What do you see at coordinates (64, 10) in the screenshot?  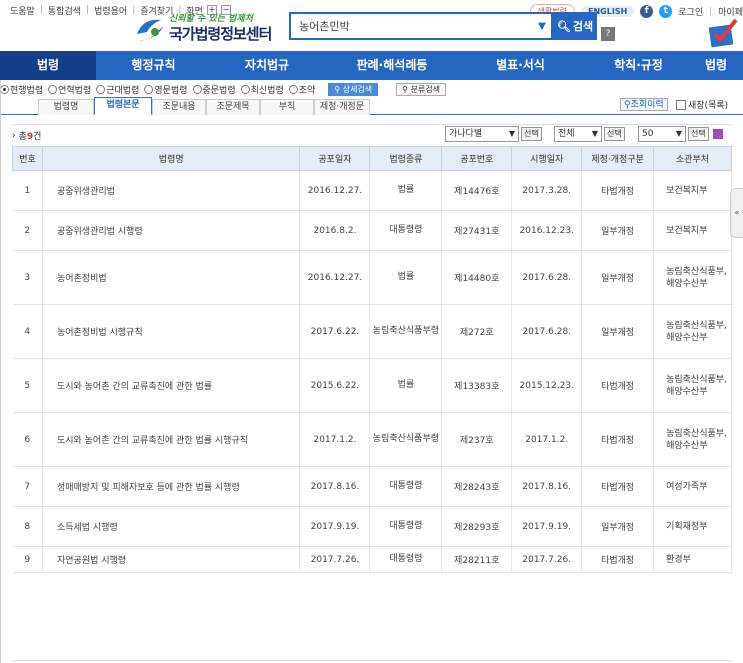 I see `util-search-link: 통합검색` at bounding box center [64, 10].